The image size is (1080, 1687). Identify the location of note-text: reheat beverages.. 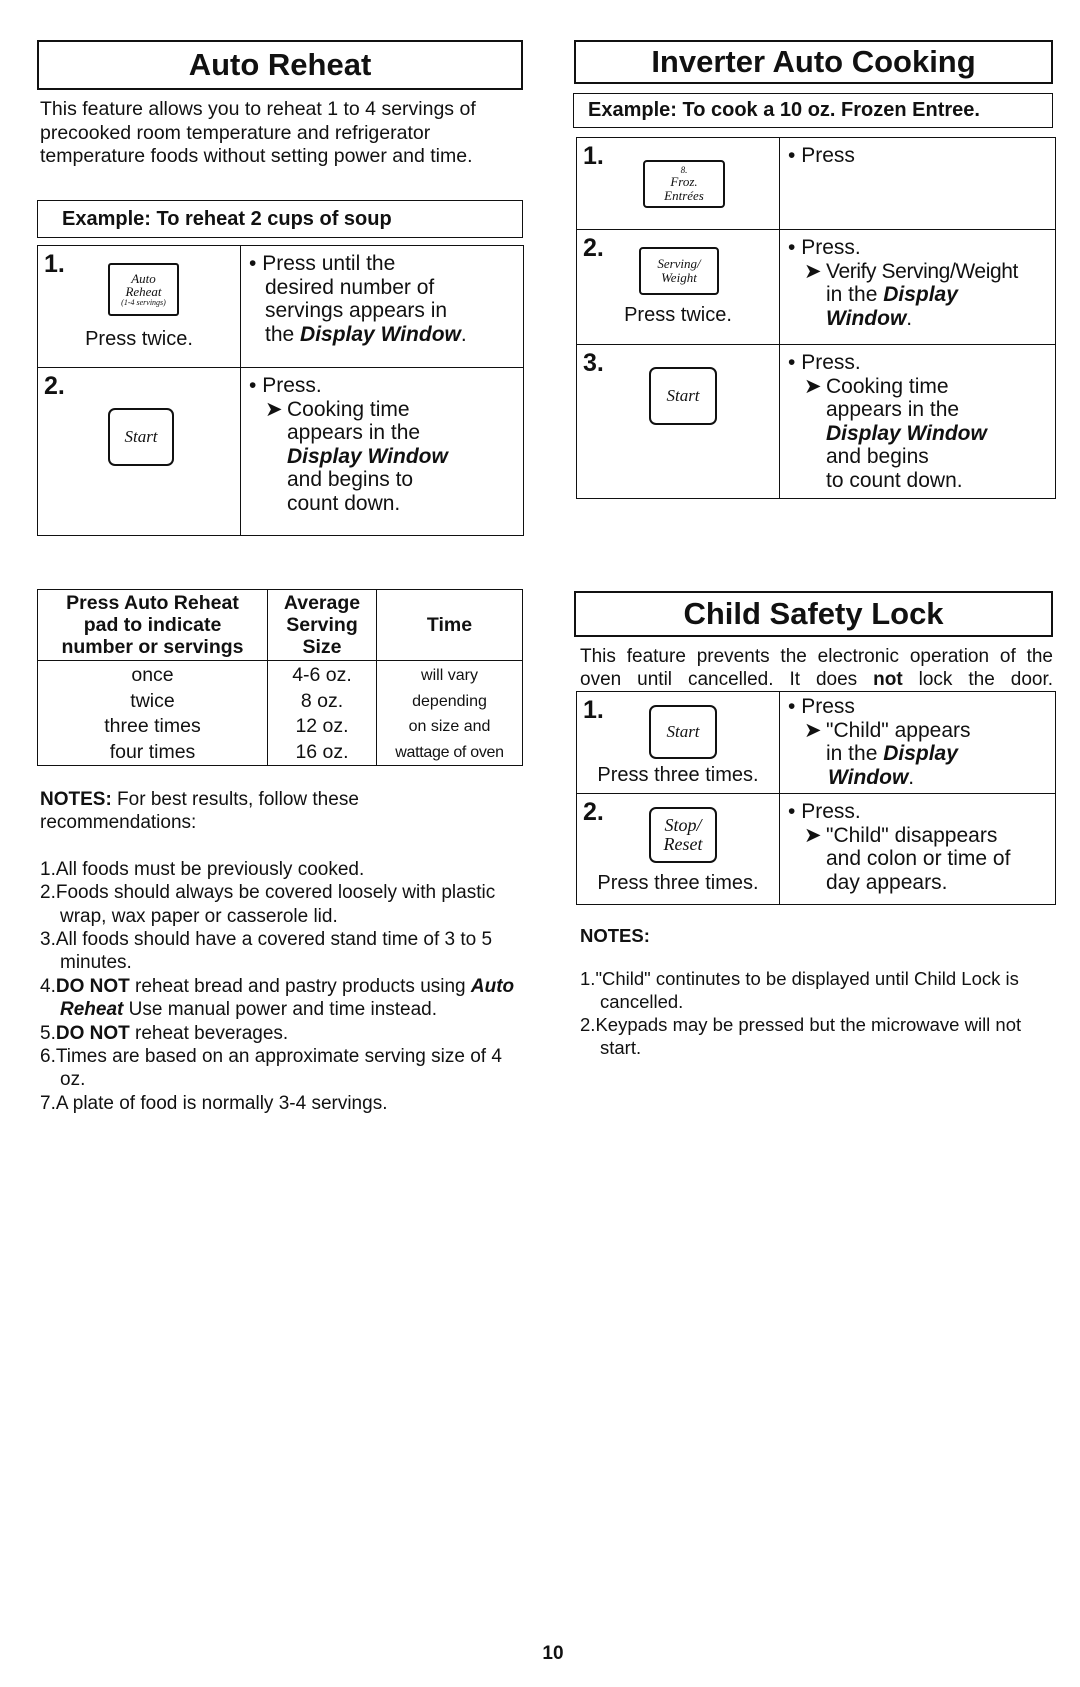
(209, 1033).